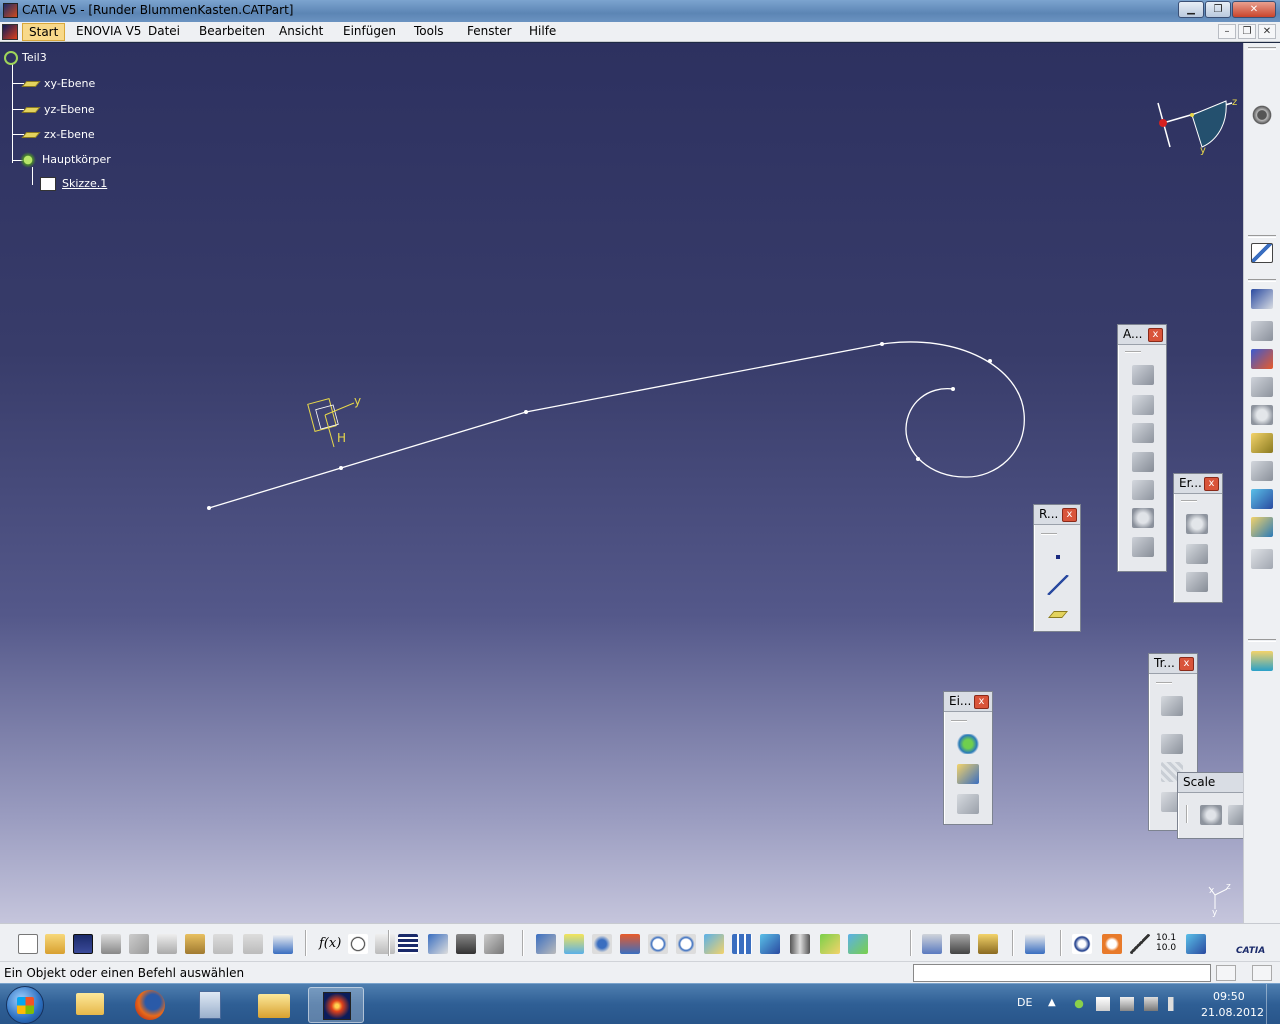  Describe the element at coordinates (1143, 462) in the screenshot. I see `rib-icon` at that location.